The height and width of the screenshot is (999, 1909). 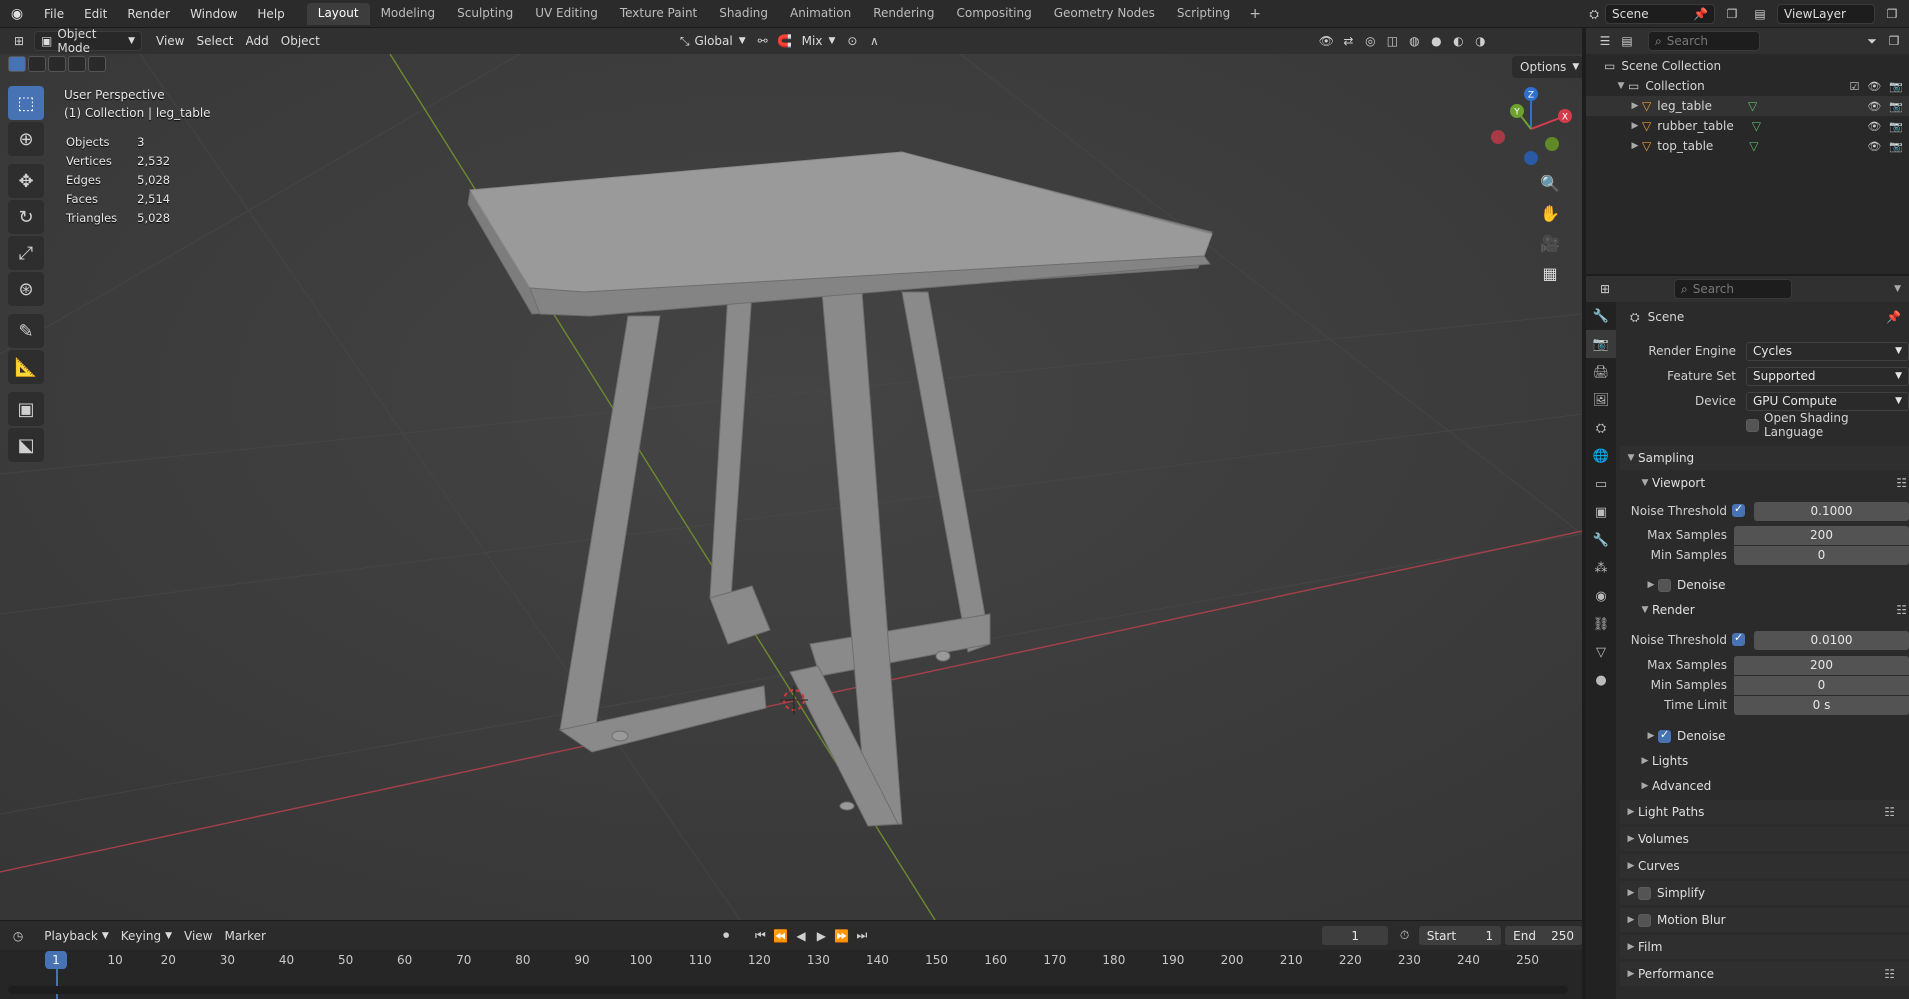 What do you see at coordinates (1355, 935) in the screenshot?
I see `current-frame-field: 1` at bounding box center [1355, 935].